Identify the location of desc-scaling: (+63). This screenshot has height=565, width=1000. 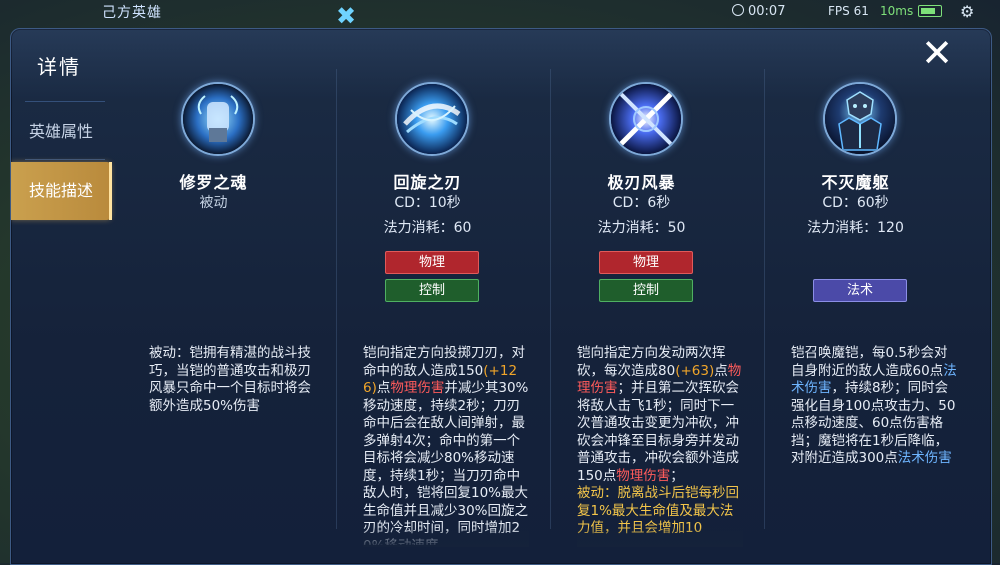
(695, 370).